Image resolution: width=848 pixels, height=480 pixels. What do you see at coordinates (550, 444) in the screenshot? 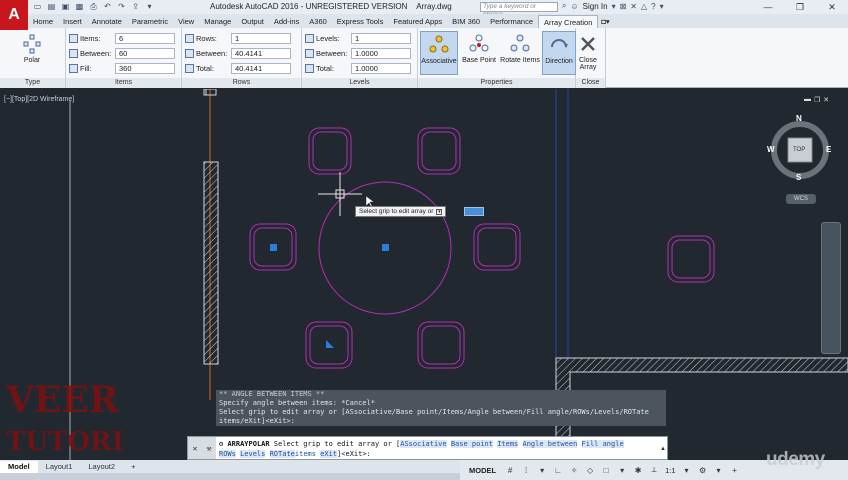
I see `option-angle-between: Angle between` at bounding box center [550, 444].